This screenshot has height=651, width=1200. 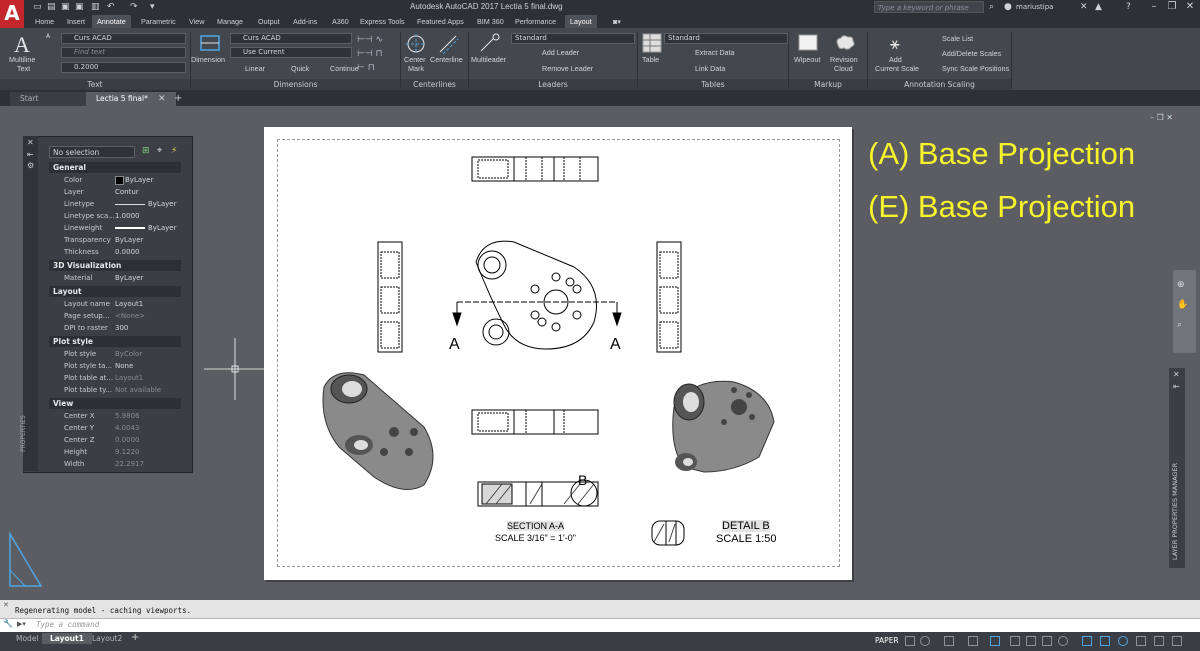 What do you see at coordinates (1190, 7) in the screenshot?
I see `close-window-button: ✕` at bounding box center [1190, 7].